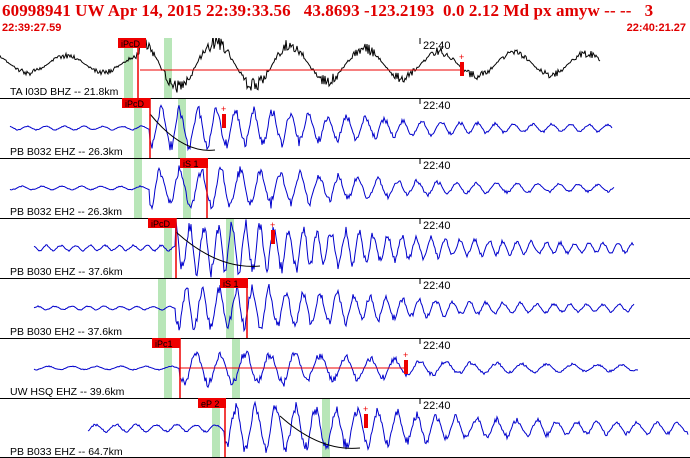 The width and height of the screenshot is (690, 458). Describe the element at coordinates (66, 452) in the screenshot. I see `station-channel-label: PB B033 EHZ -- 64.7km` at that location.